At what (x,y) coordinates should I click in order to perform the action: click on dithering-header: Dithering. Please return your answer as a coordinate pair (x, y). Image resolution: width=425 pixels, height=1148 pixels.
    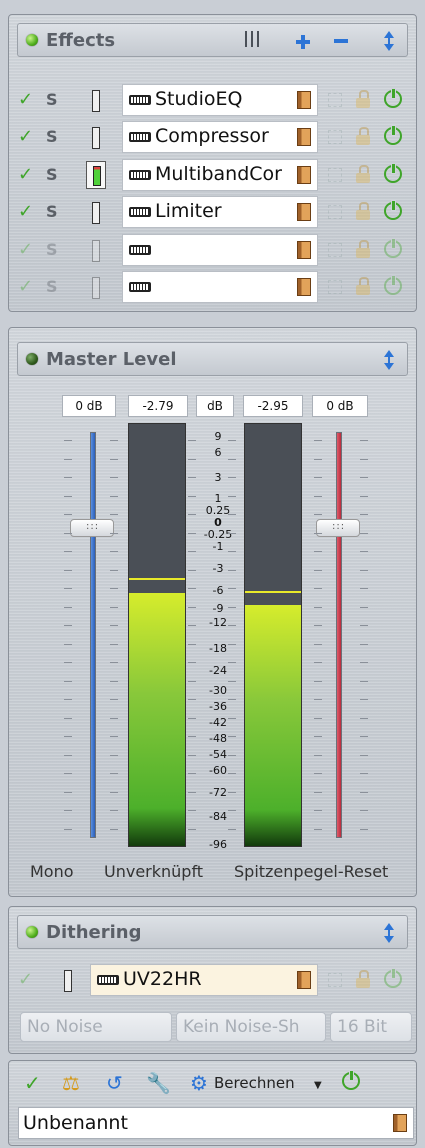
    Looking at the image, I should click on (212, 932).